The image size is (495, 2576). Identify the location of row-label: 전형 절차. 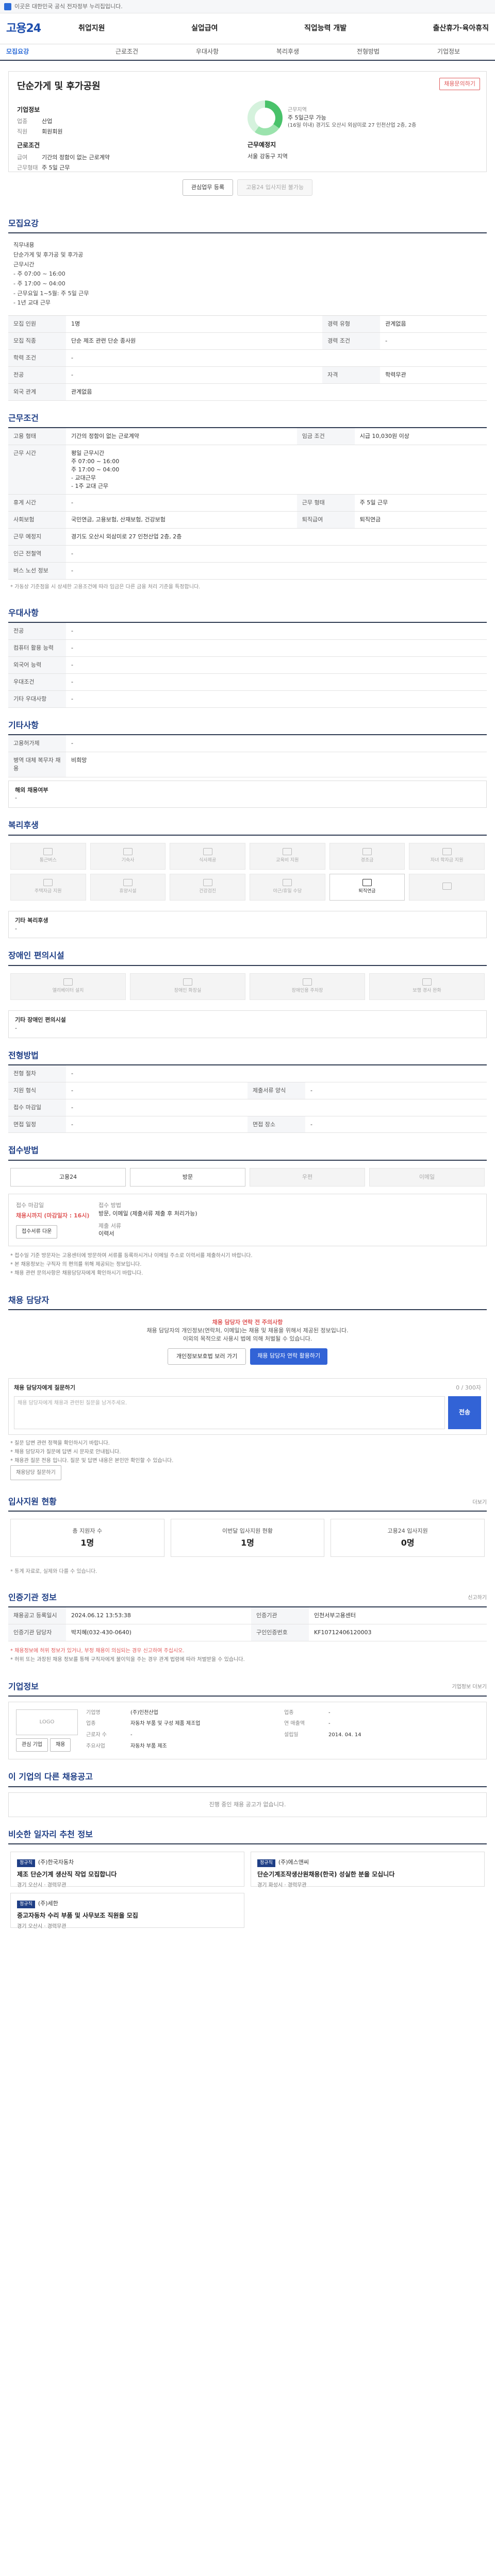
(37, 1073).